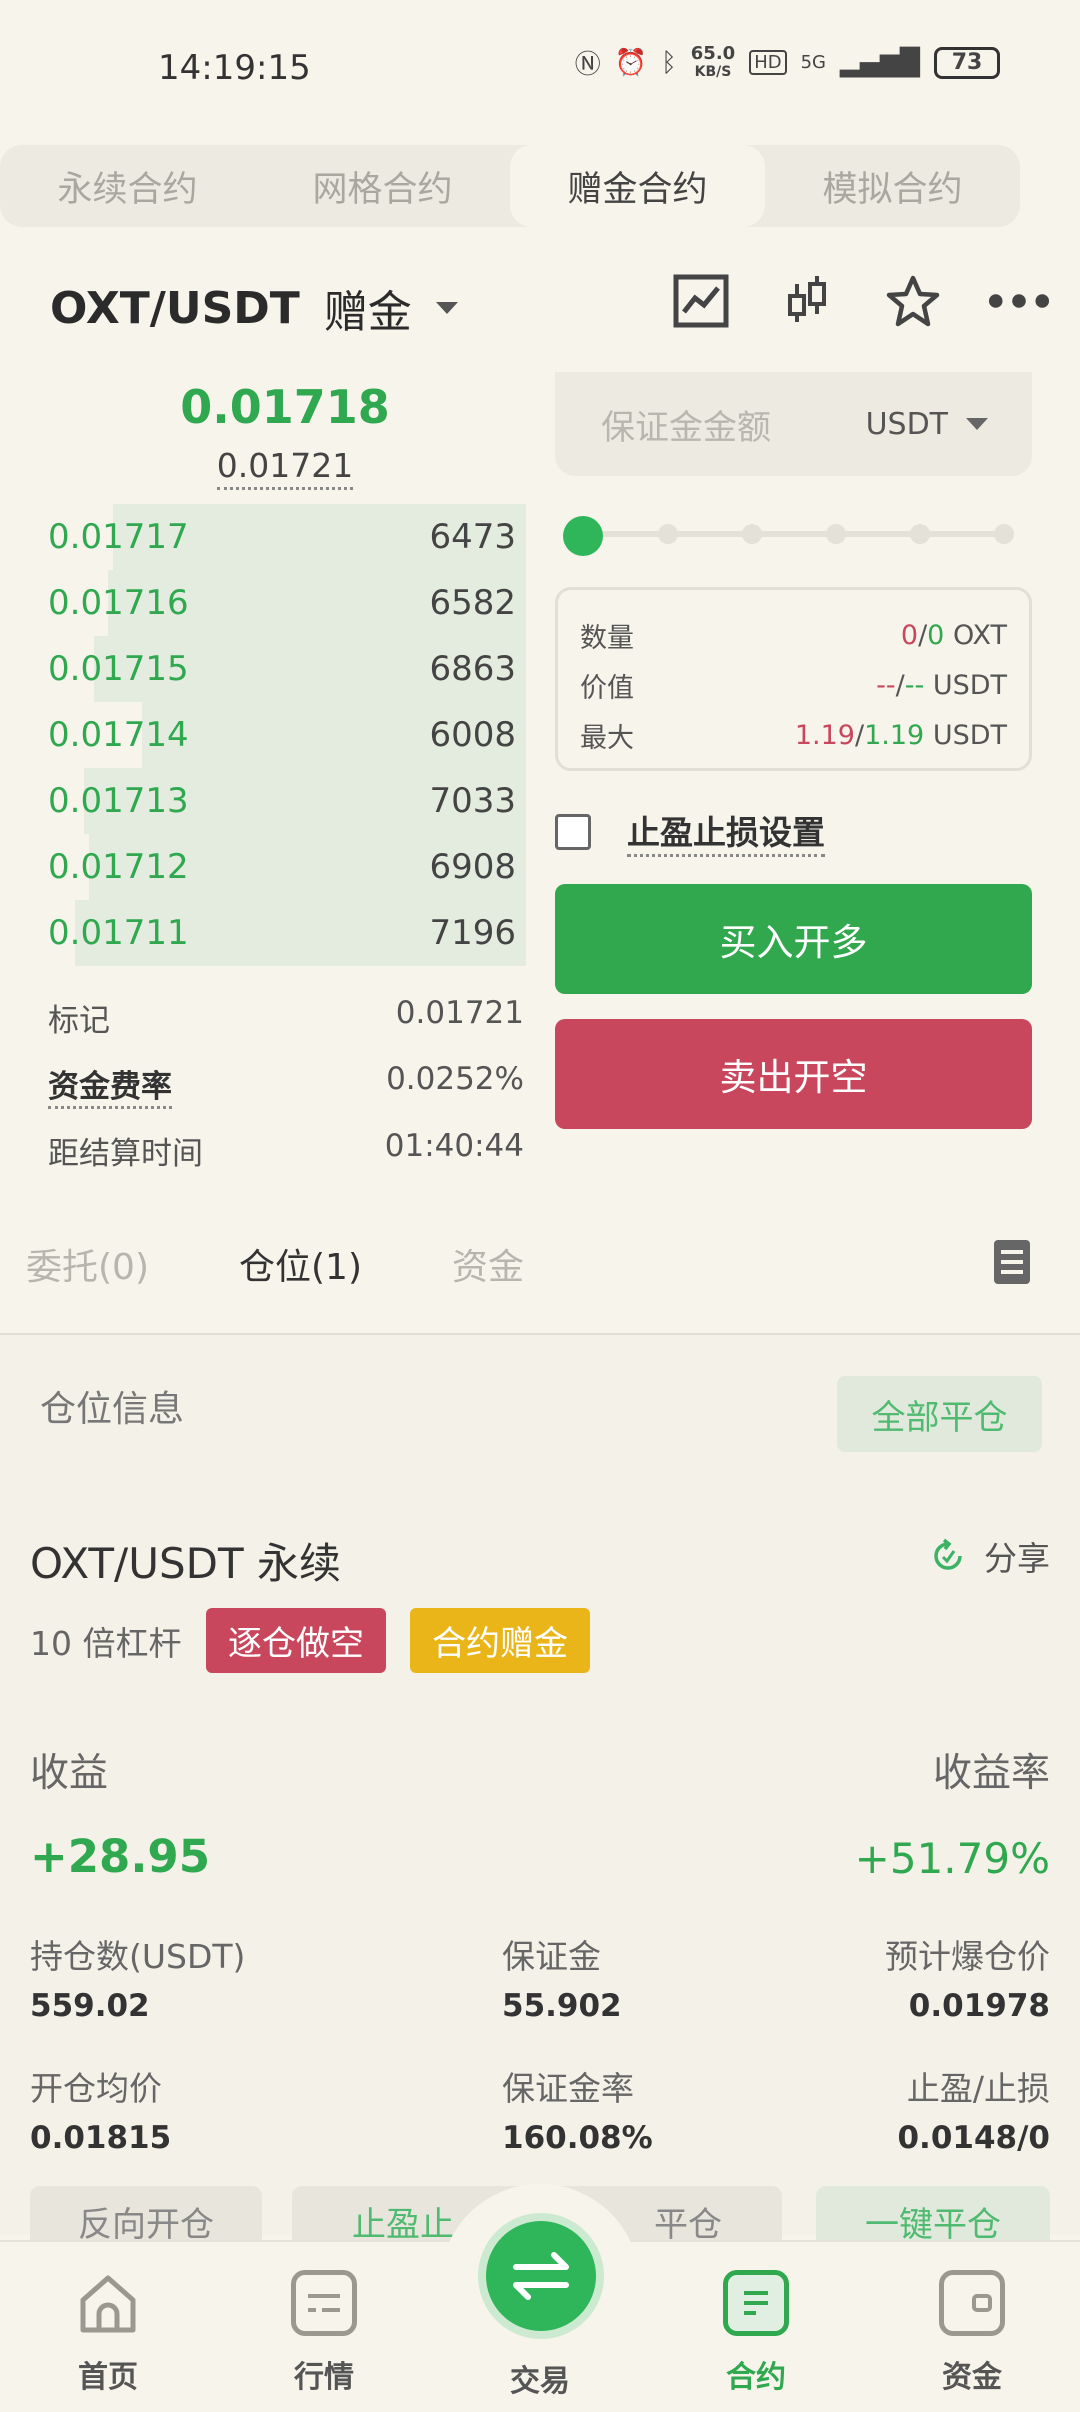 The image size is (1080, 2412). What do you see at coordinates (756, 2303) in the screenshot?
I see `contract-icon` at bounding box center [756, 2303].